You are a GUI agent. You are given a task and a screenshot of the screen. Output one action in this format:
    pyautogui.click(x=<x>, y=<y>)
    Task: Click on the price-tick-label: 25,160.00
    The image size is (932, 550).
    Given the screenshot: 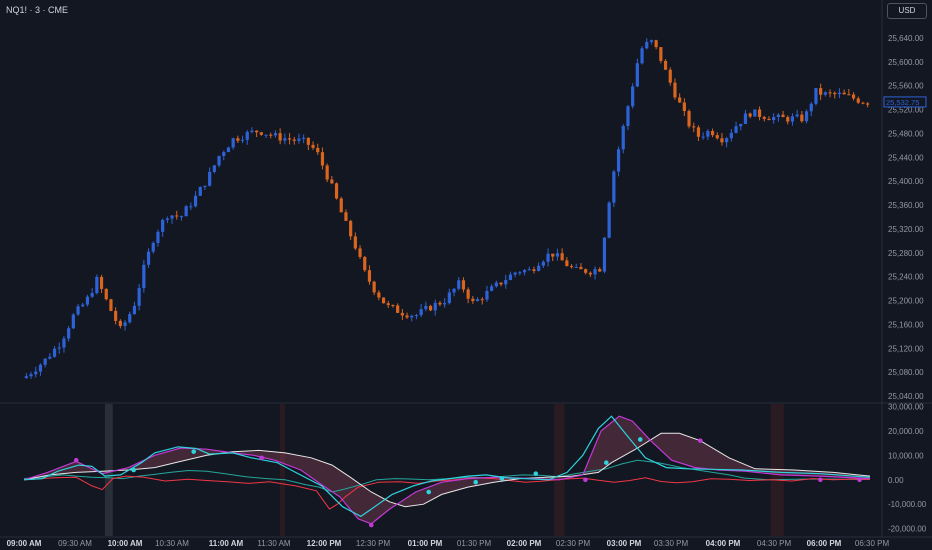 What is the action you would take?
    pyautogui.click(x=906, y=324)
    